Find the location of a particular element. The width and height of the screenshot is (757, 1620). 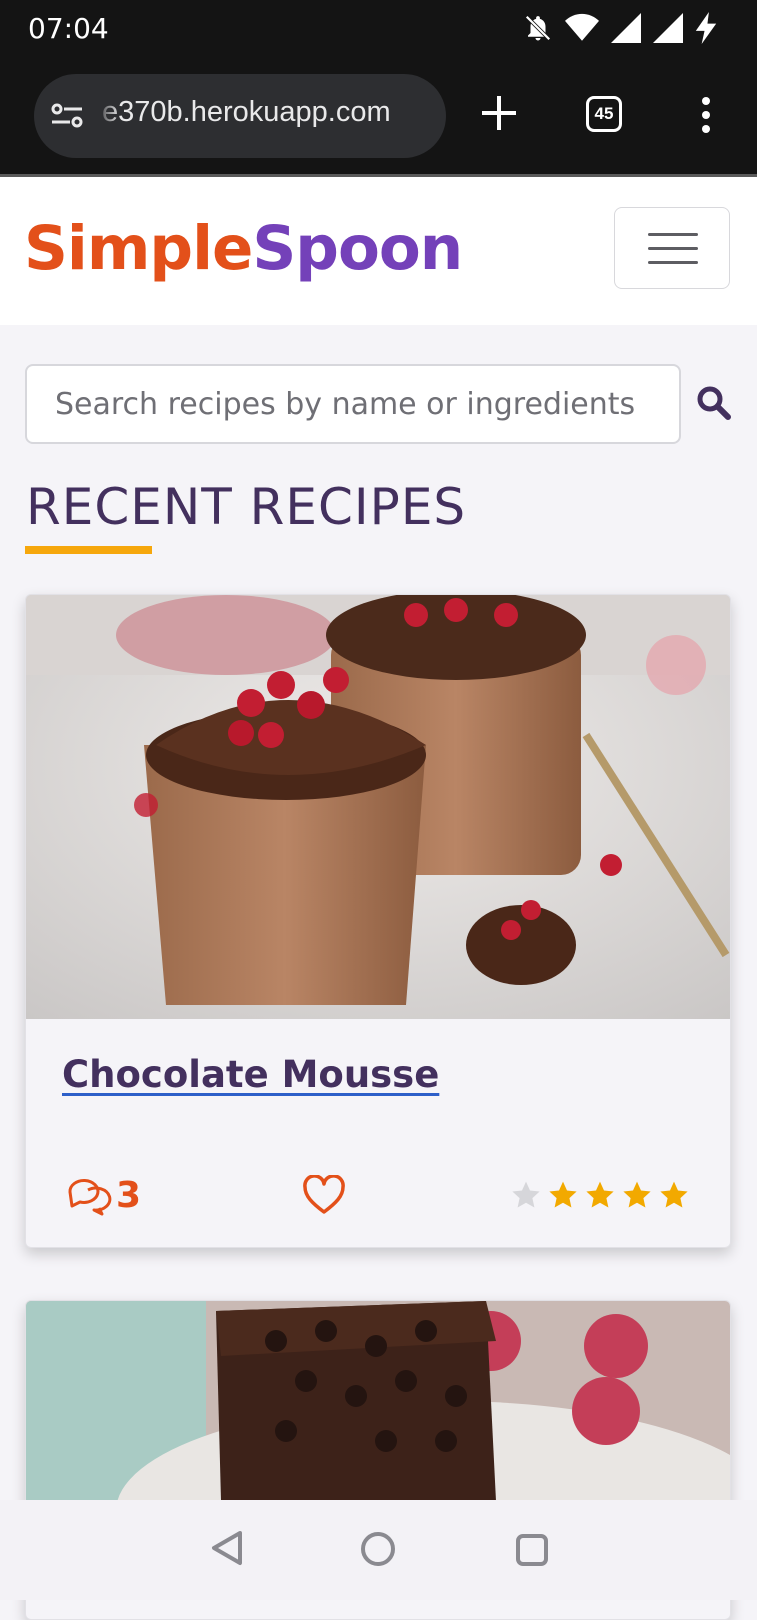

search-input is located at coordinates (353, 404).